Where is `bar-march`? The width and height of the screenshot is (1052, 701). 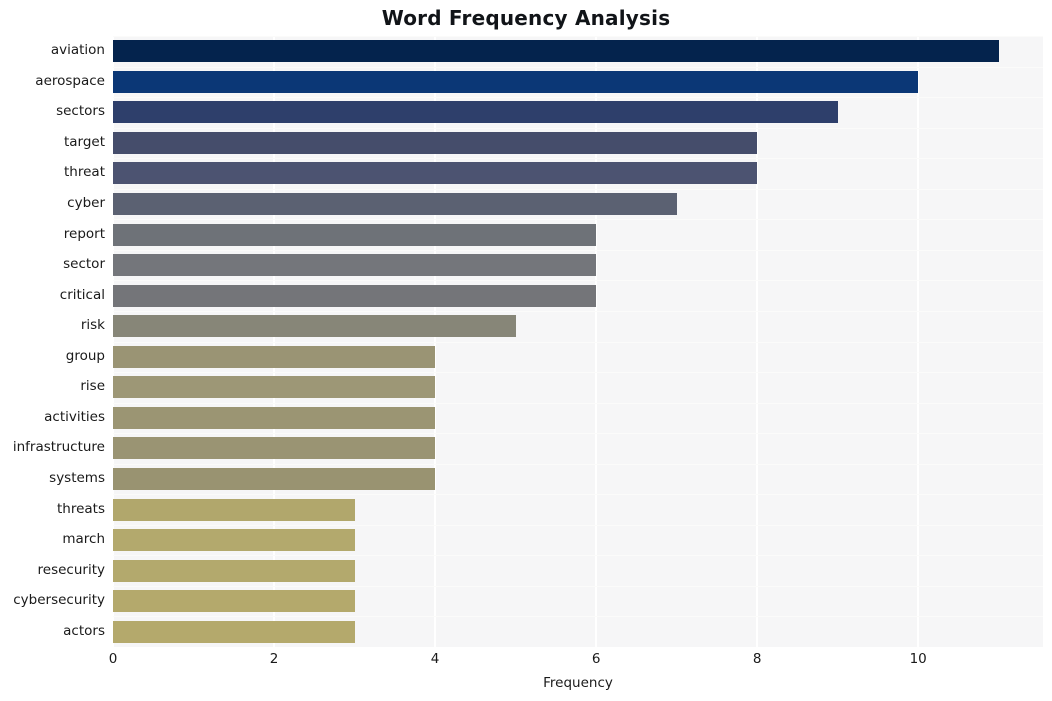
bar-march is located at coordinates (234, 540).